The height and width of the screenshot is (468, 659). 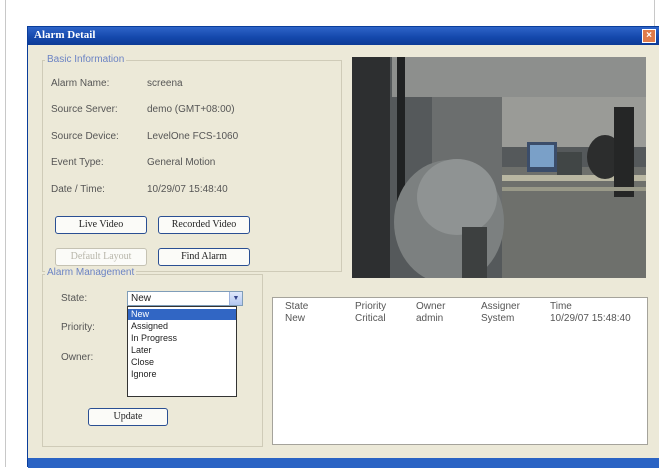 I want to click on source-server-label: Source Server:, so click(x=84, y=109).